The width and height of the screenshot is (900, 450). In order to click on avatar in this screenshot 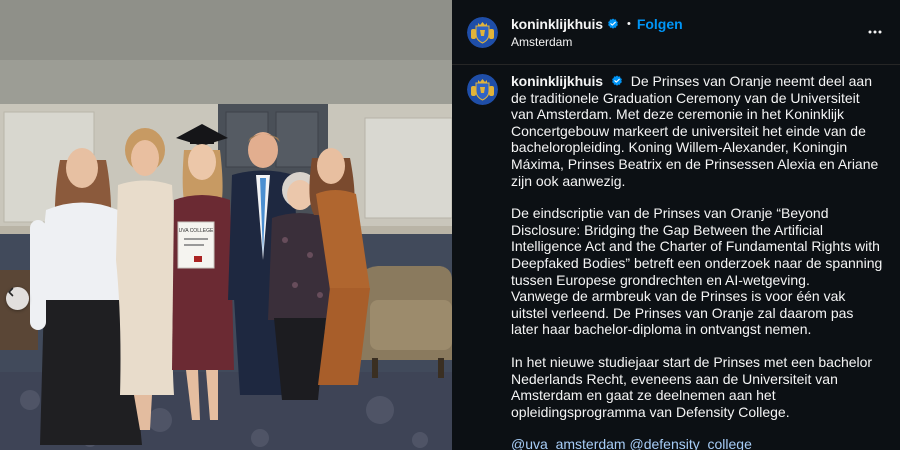, I will do `click(482, 32)`.